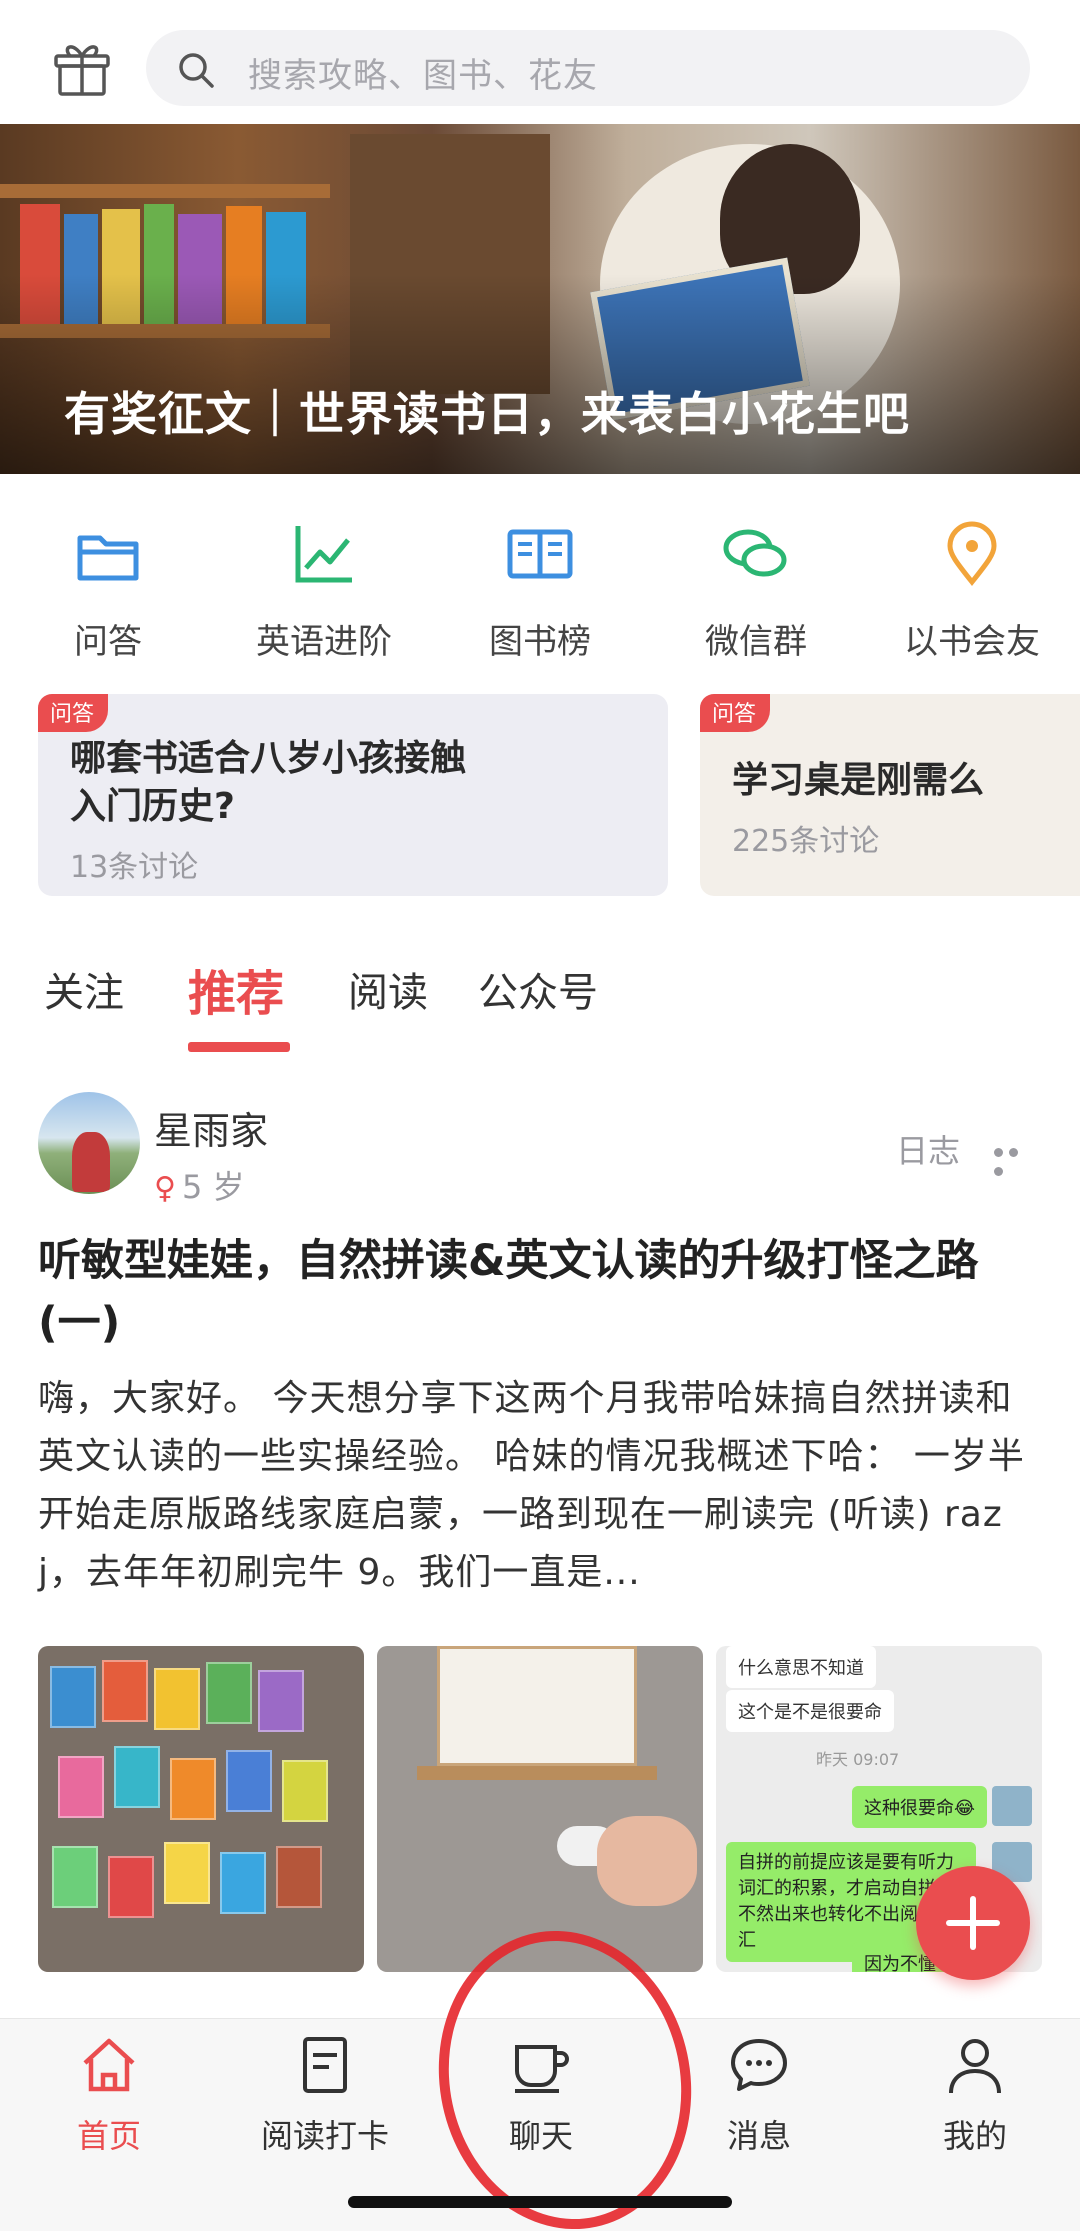  I want to click on nav-label: 阅读打卡, so click(324, 2136).